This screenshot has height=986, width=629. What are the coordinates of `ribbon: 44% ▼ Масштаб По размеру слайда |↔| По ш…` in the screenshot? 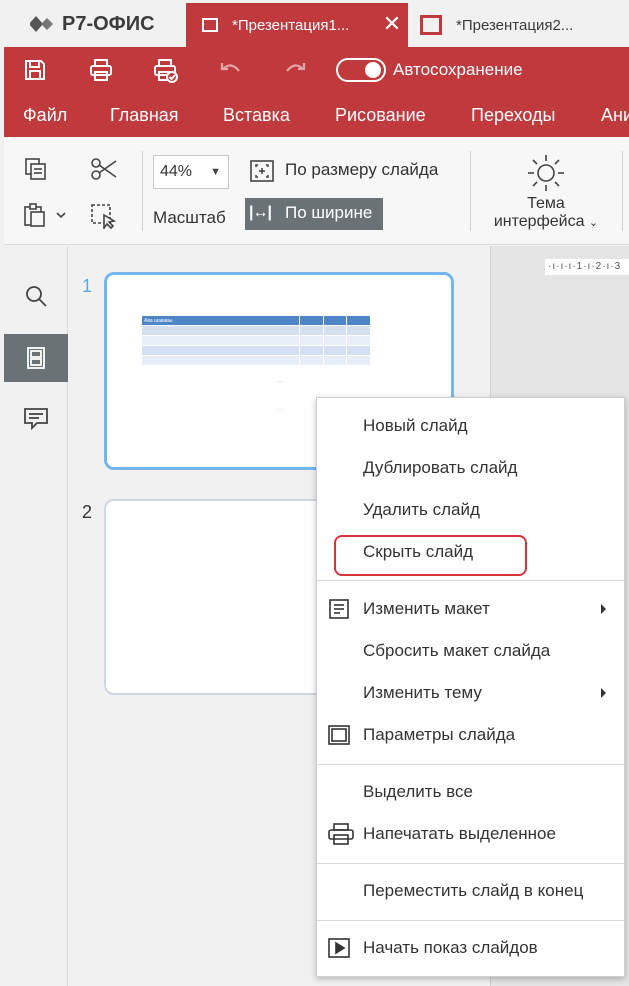 It's located at (316, 191).